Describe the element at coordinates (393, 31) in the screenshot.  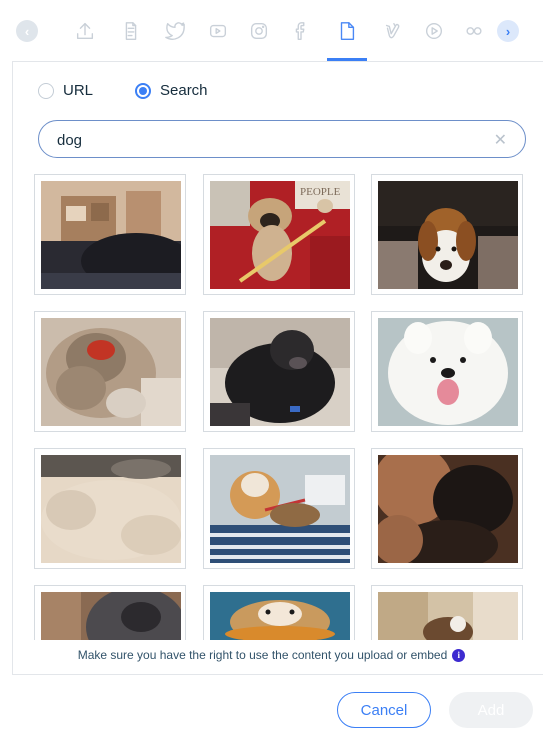
I see `vimeo-icon` at that location.